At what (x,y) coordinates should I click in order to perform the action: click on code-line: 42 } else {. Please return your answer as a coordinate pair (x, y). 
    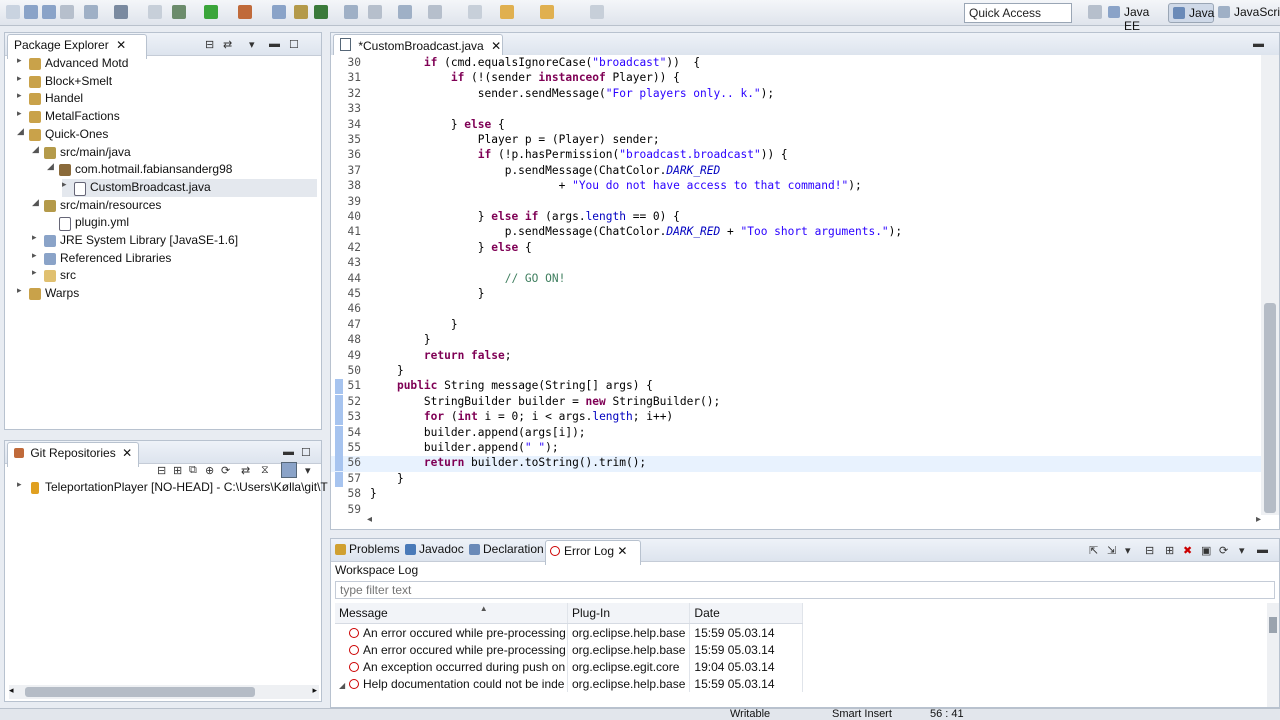
    Looking at the image, I should click on (796, 248).